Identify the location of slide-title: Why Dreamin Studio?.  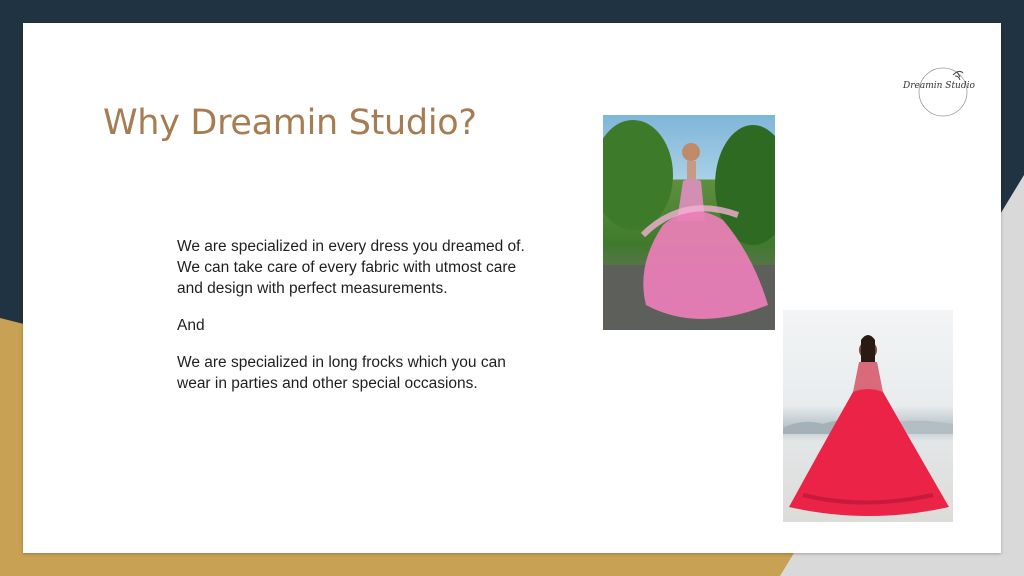
(290, 123).